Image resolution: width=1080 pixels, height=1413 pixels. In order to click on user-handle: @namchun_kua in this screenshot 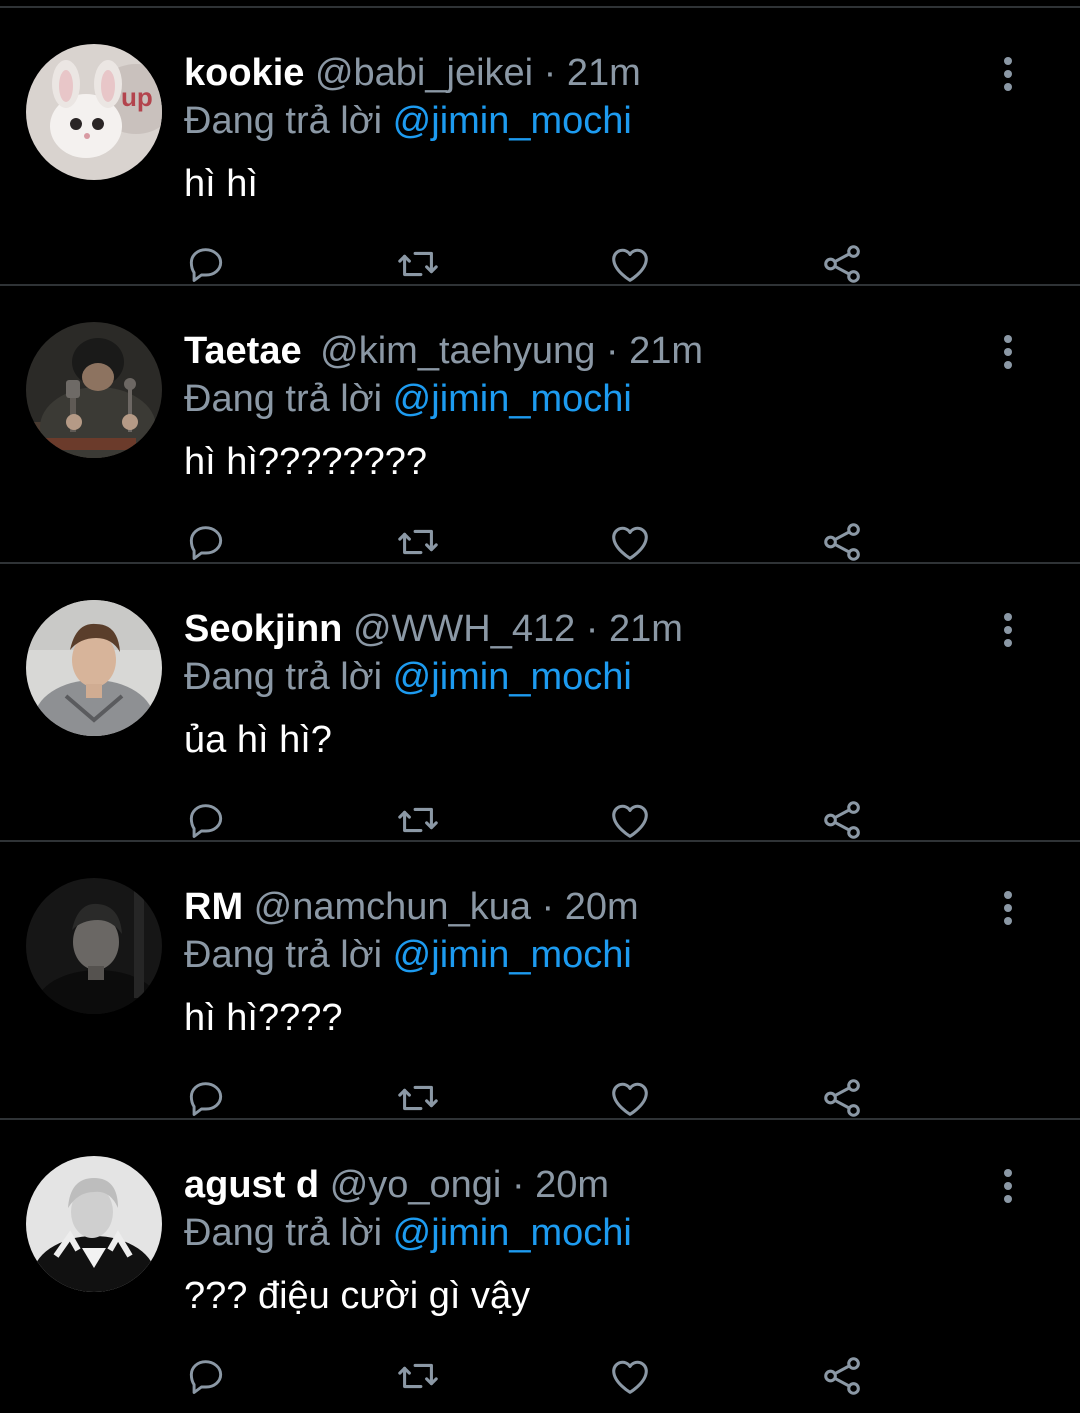, I will do `click(392, 907)`.